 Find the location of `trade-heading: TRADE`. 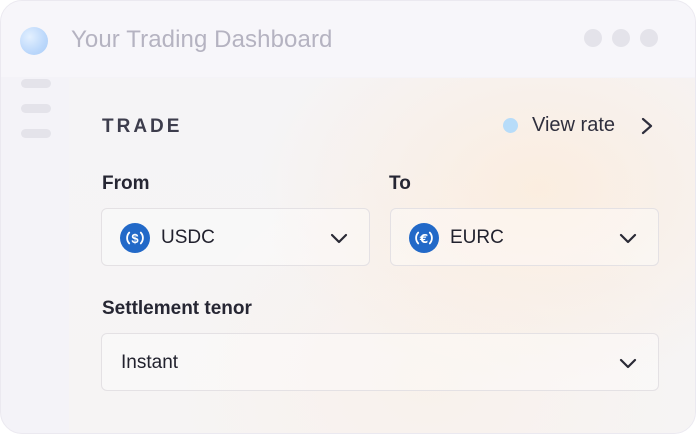

trade-heading: TRADE is located at coordinates (142, 126).